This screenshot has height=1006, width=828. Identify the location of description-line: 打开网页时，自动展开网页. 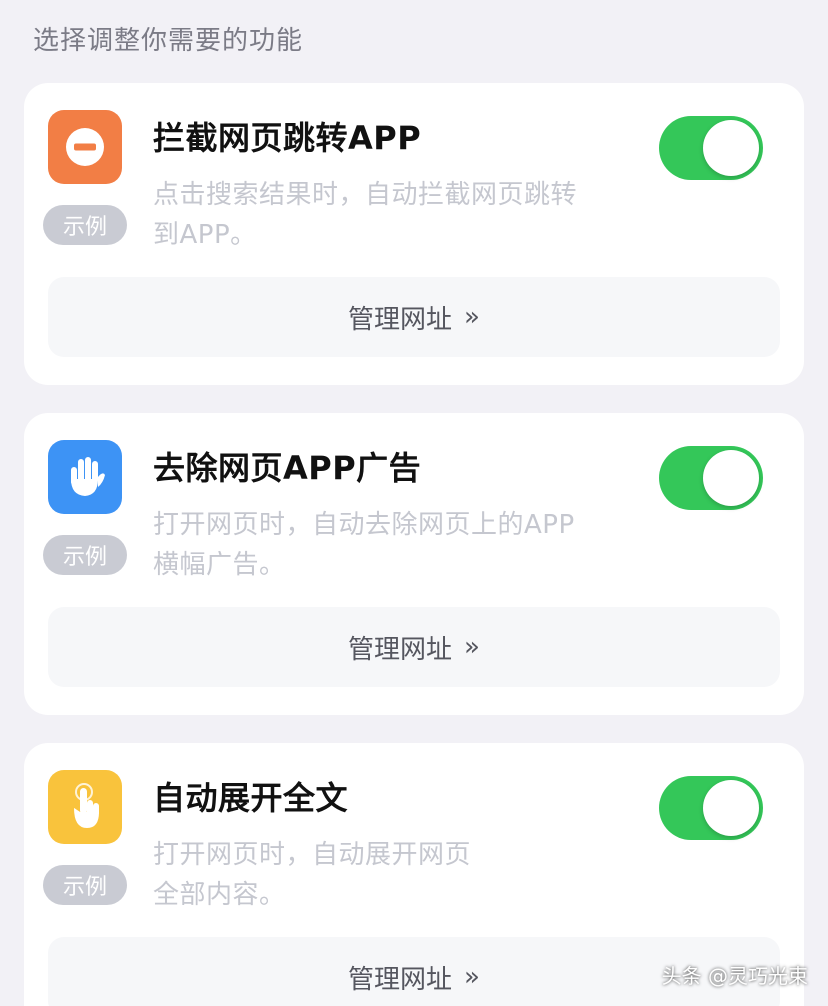
(312, 855).